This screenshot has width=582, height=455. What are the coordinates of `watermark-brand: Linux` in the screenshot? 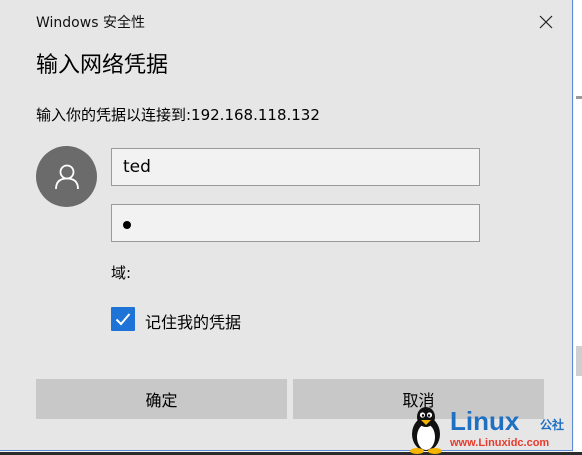 It's located at (485, 421).